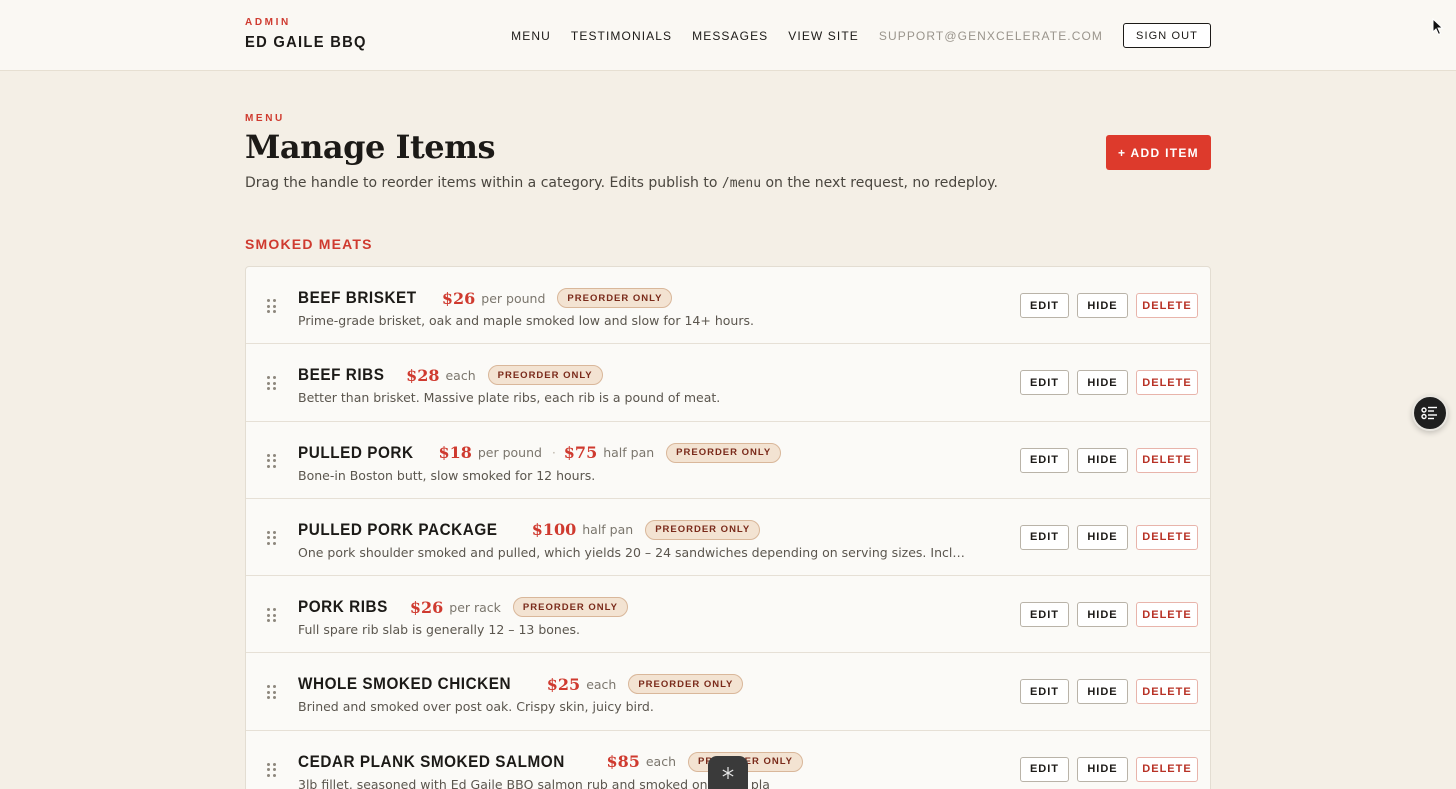  I want to click on item-price: $100, so click(554, 530).